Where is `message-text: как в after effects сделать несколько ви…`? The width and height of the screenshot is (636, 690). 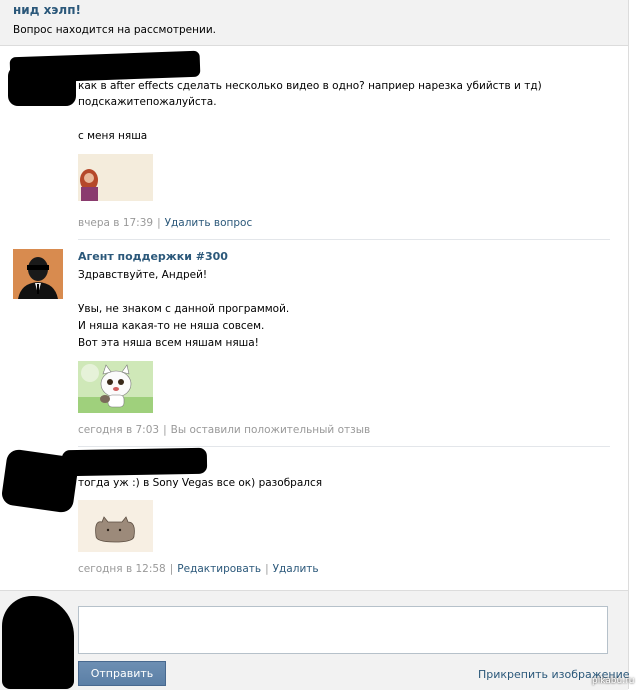
message-text: как в after effects сделать несколько ви… is located at coordinates (310, 86).